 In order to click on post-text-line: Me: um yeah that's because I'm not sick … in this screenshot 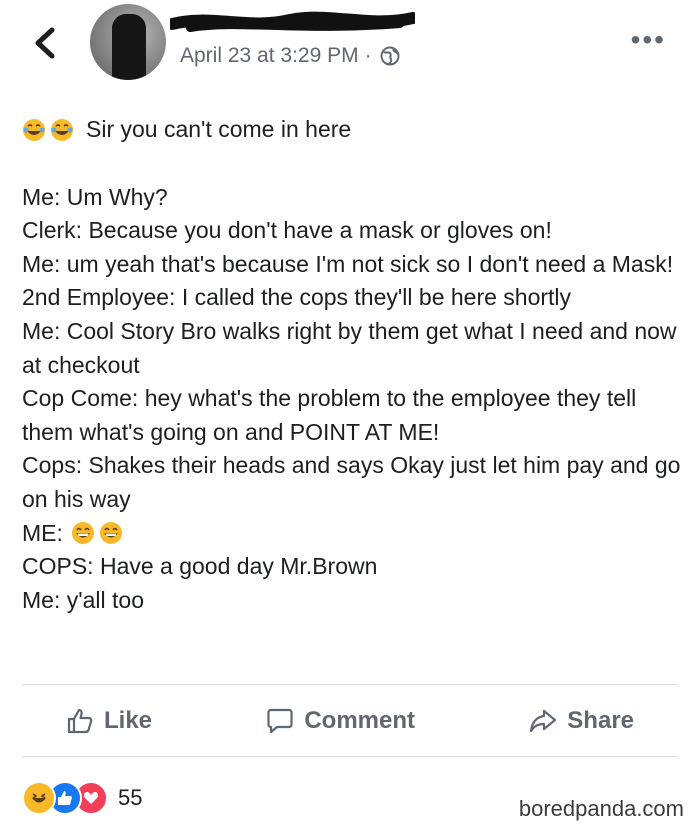, I will do `click(348, 263)`.